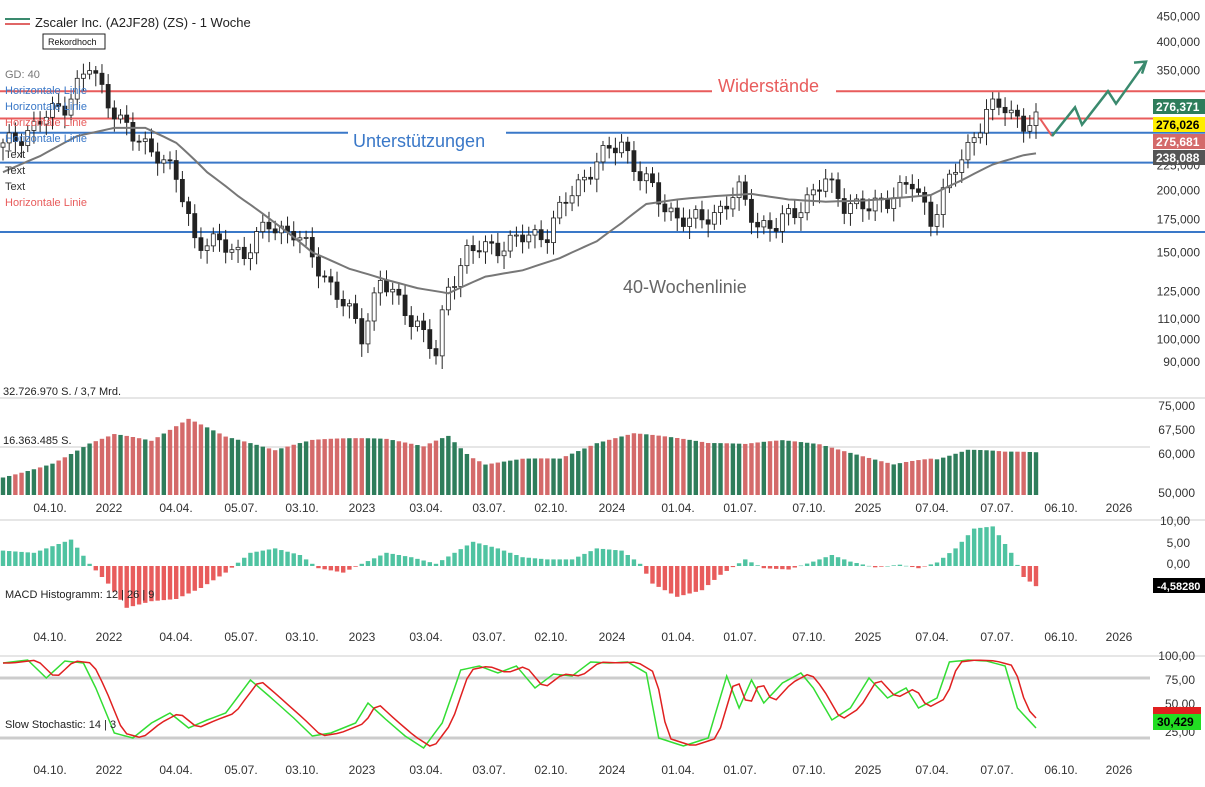 This screenshot has height=787, width=1205. Describe the element at coordinates (808, 637) in the screenshot. I see `x-tick-label: 07.10.` at that location.